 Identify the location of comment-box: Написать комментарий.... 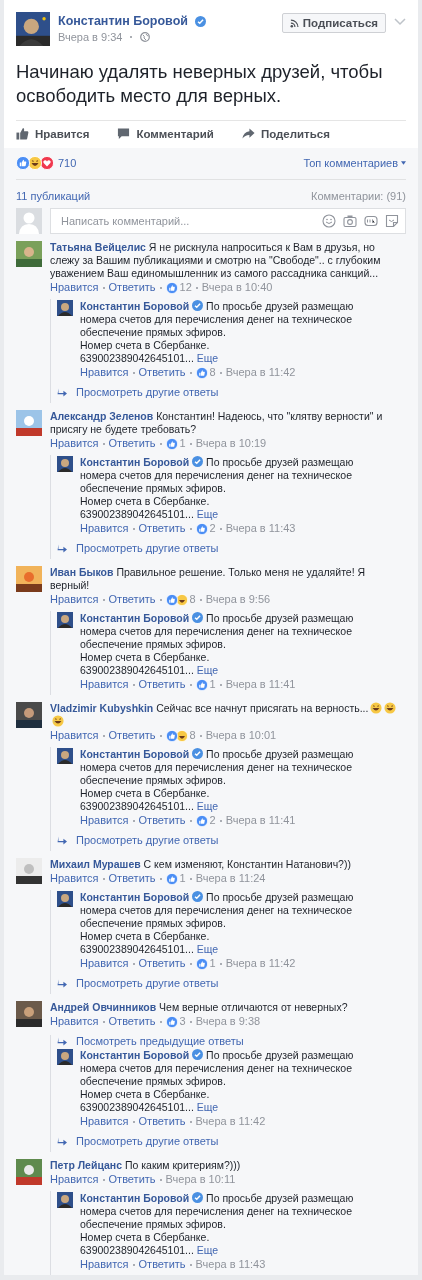
(228, 221).